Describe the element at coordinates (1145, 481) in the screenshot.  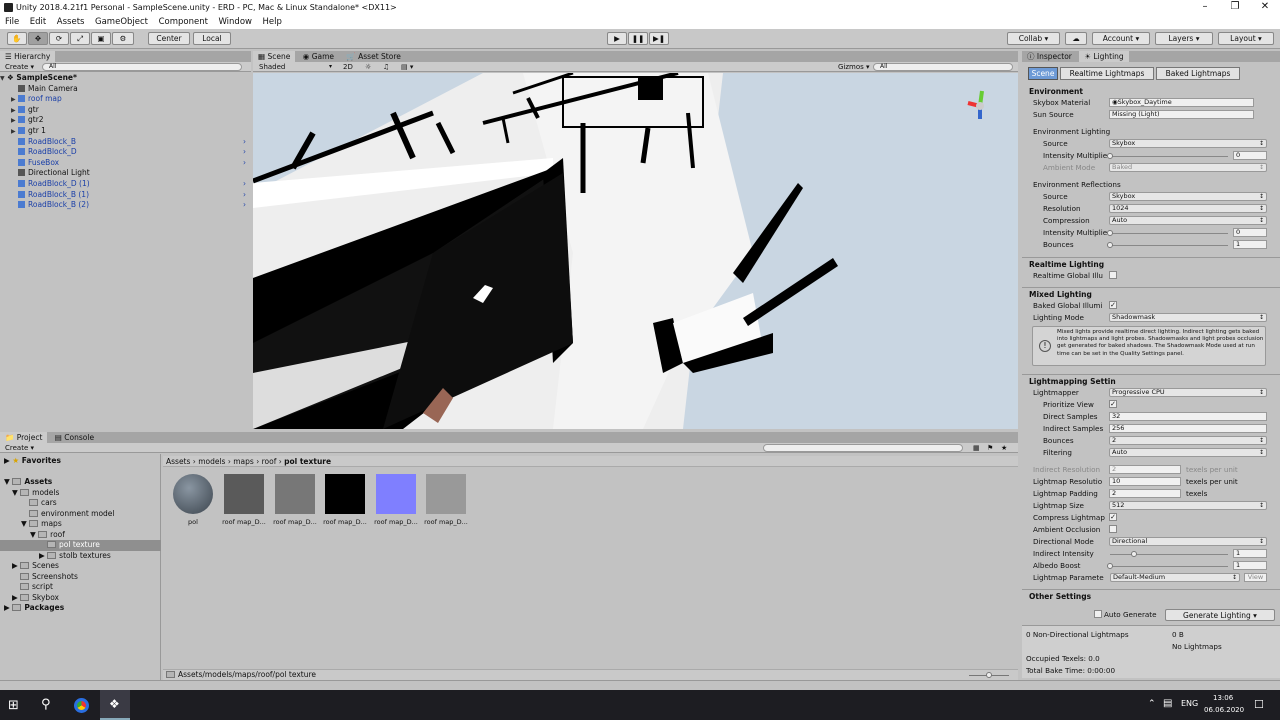
I see `lightmap-resolution-field: 10` at that location.